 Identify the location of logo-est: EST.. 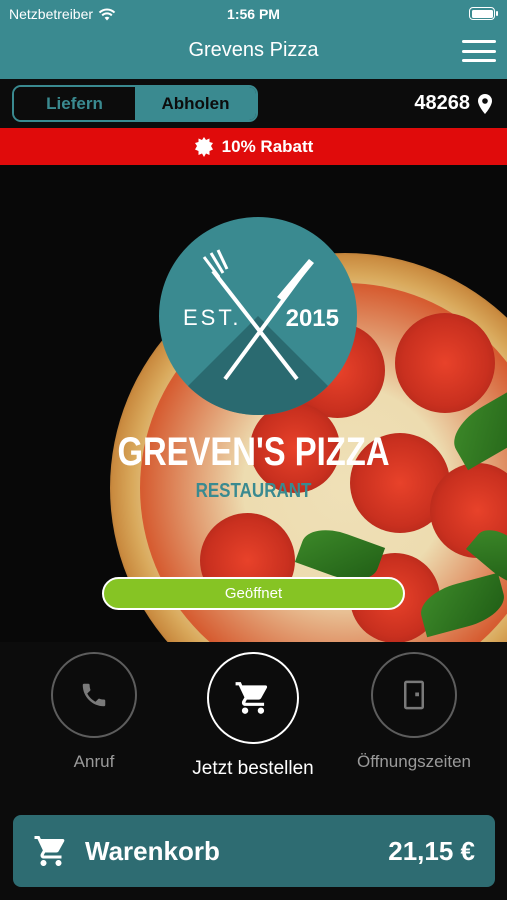
(212, 317).